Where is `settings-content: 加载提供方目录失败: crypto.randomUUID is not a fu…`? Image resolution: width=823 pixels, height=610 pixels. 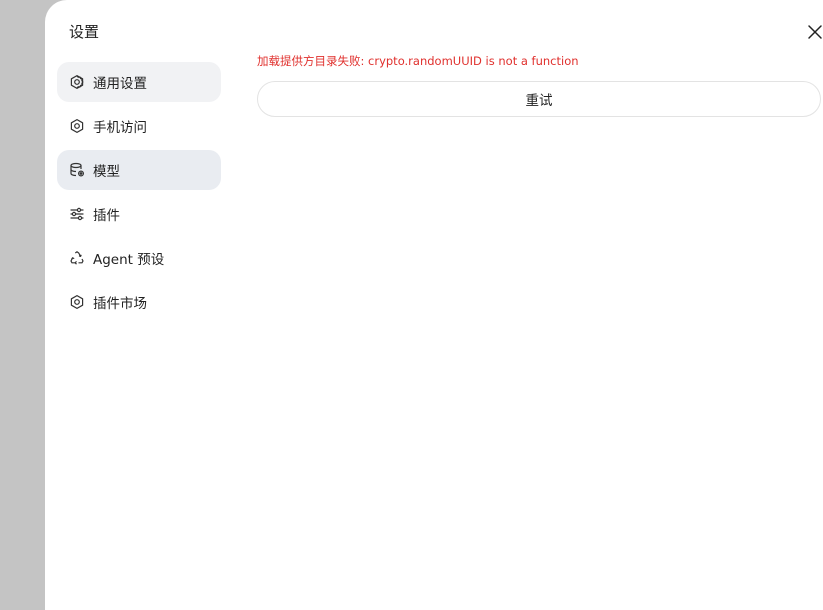 settings-content: 加载提供方目录失败: crypto.randomUUID is not a fu… is located at coordinates (539, 84).